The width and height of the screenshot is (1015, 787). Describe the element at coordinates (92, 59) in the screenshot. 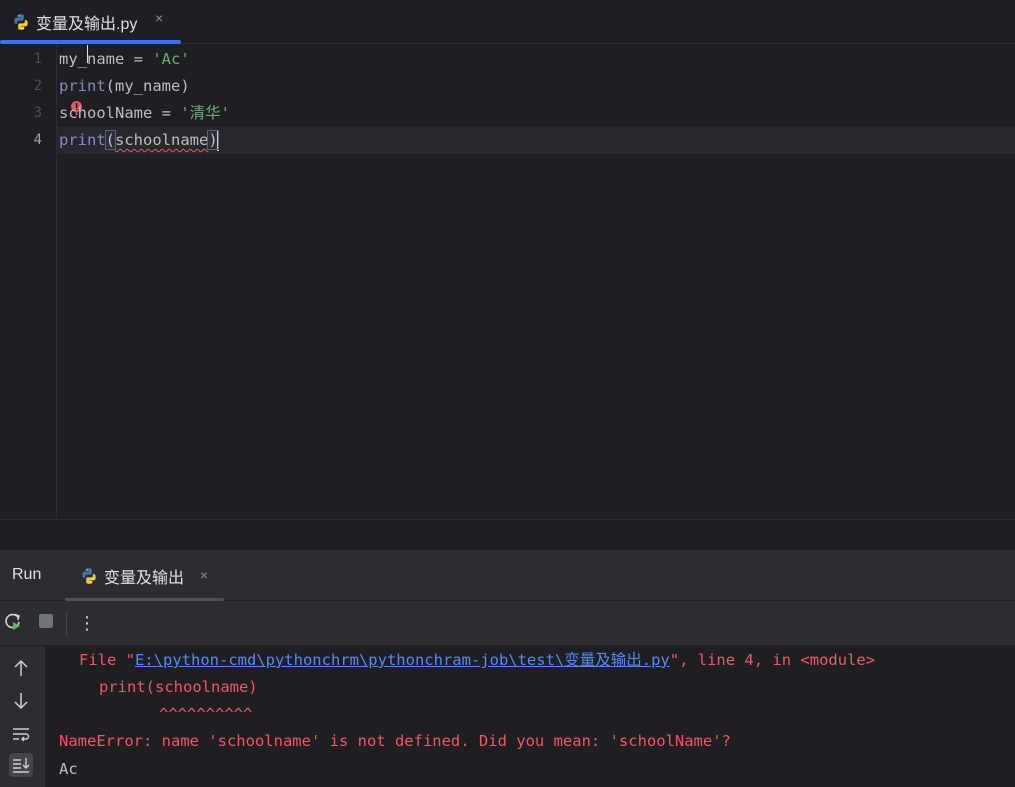

I see `variable: my_name` at that location.